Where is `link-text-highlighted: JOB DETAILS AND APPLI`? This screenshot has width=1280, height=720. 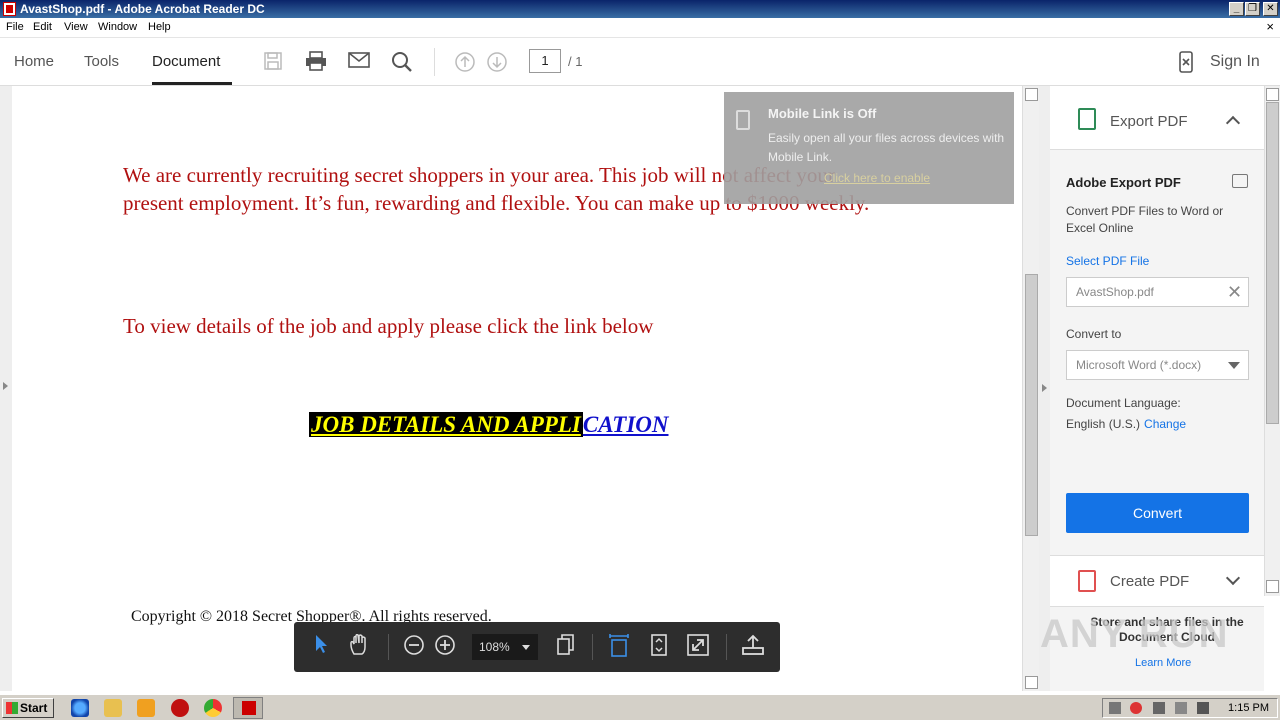
link-text-highlighted: JOB DETAILS AND APPLI is located at coordinates (446, 424).